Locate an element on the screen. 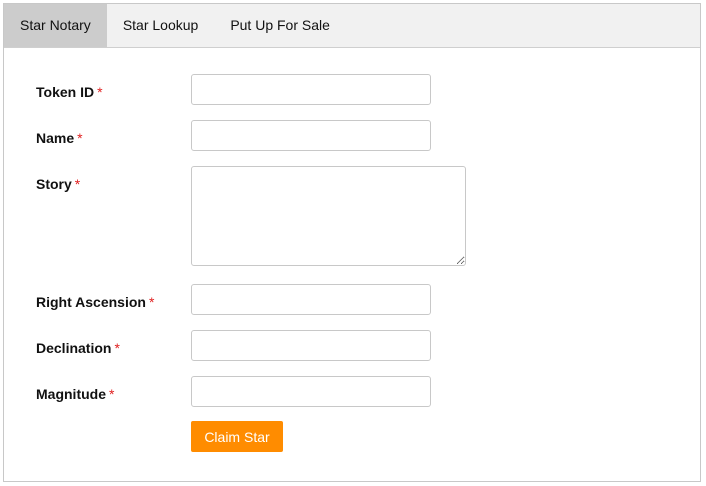  name-label: Name * is located at coordinates (59, 138).